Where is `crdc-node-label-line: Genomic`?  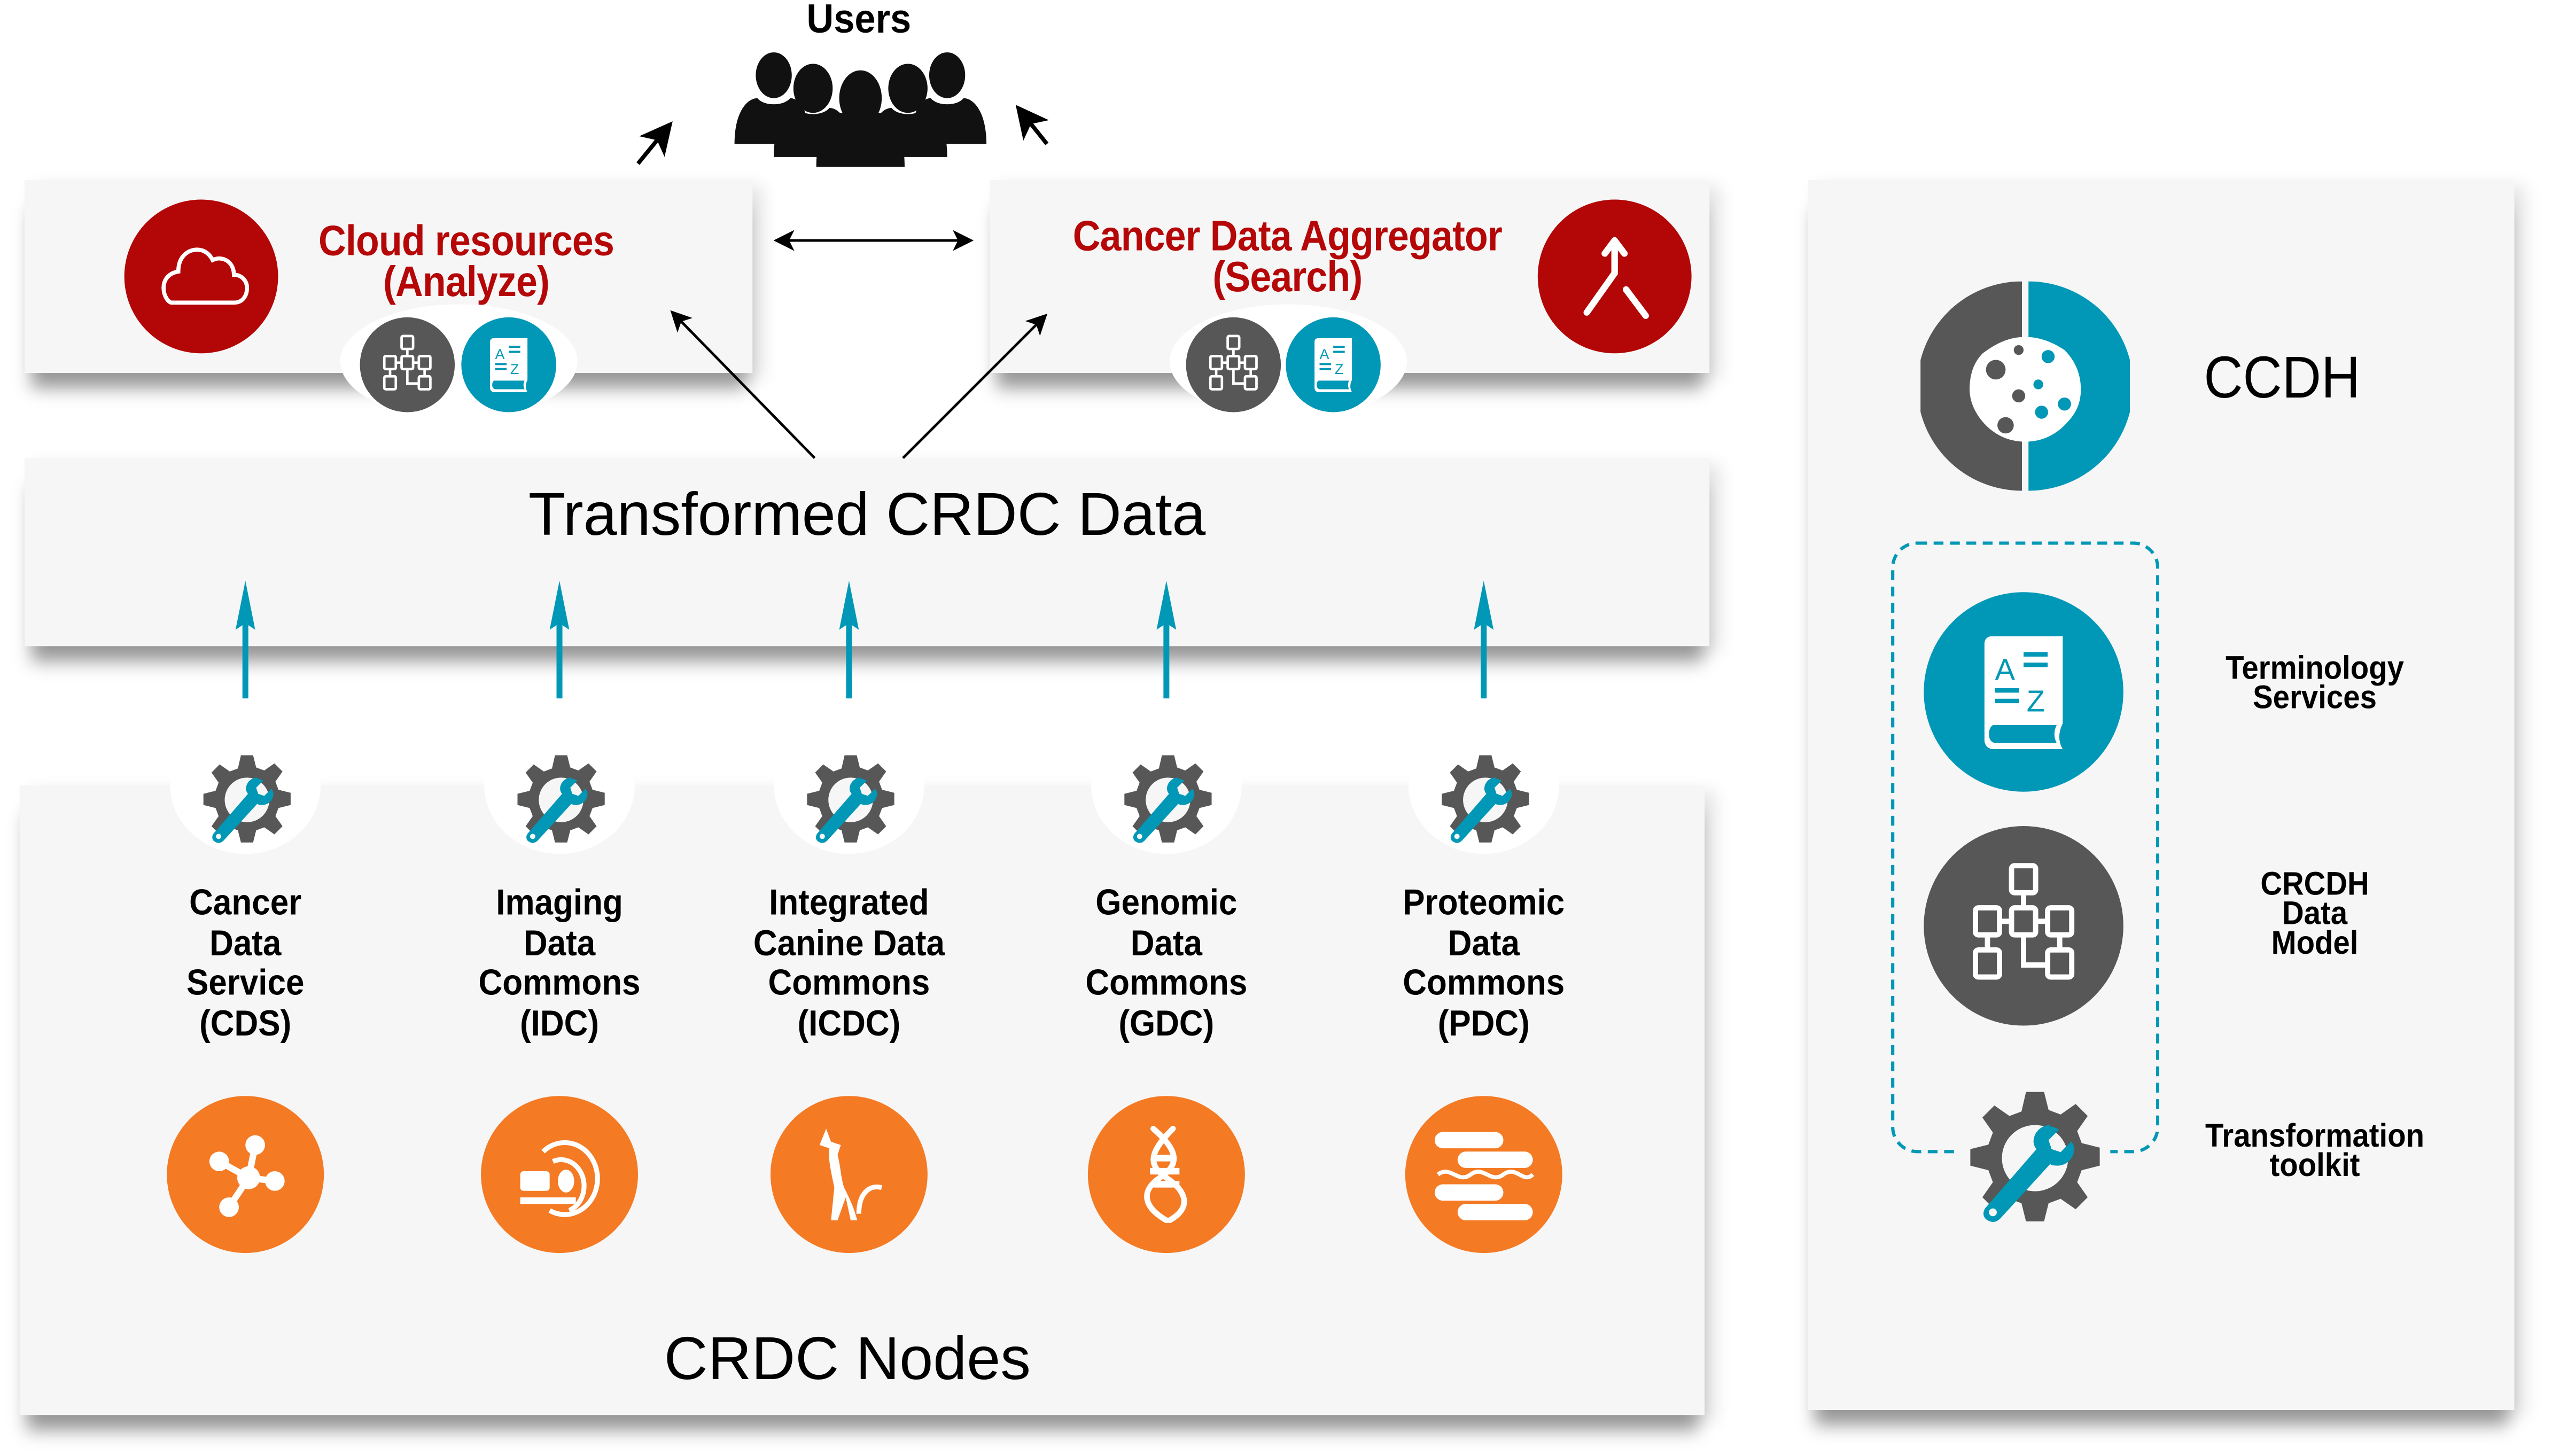 crdc-node-label-line: Genomic is located at coordinates (1166, 903).